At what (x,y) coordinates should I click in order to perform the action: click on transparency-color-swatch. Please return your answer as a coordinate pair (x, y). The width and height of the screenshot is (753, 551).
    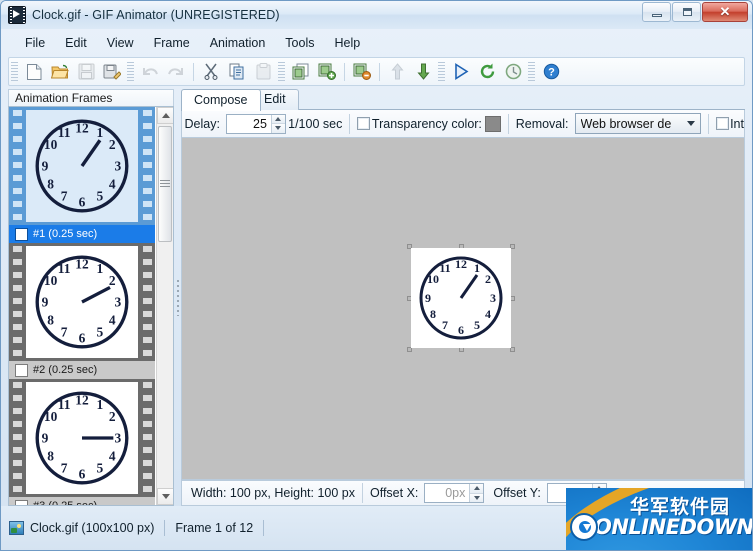
    Looking at the image, I should click on (492, 123).